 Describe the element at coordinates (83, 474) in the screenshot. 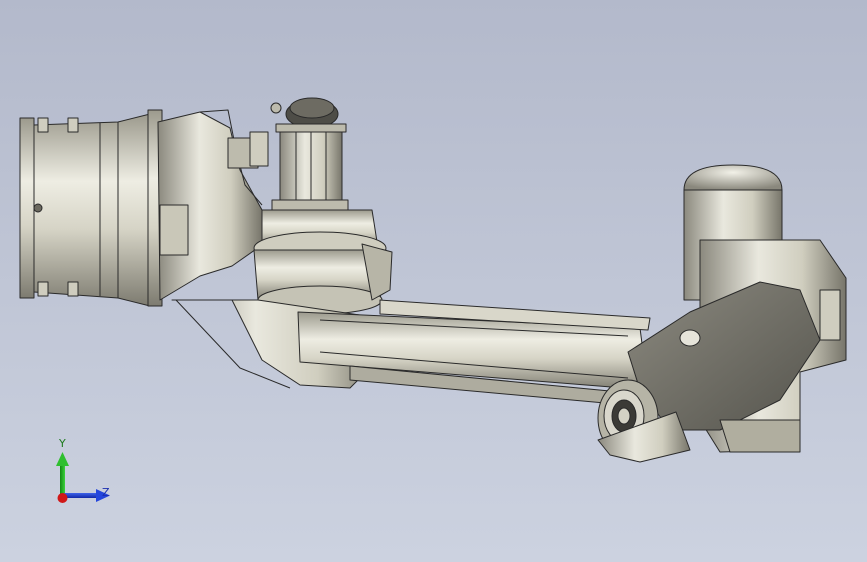

I see `coordinate-triad: Y Z` at that location.